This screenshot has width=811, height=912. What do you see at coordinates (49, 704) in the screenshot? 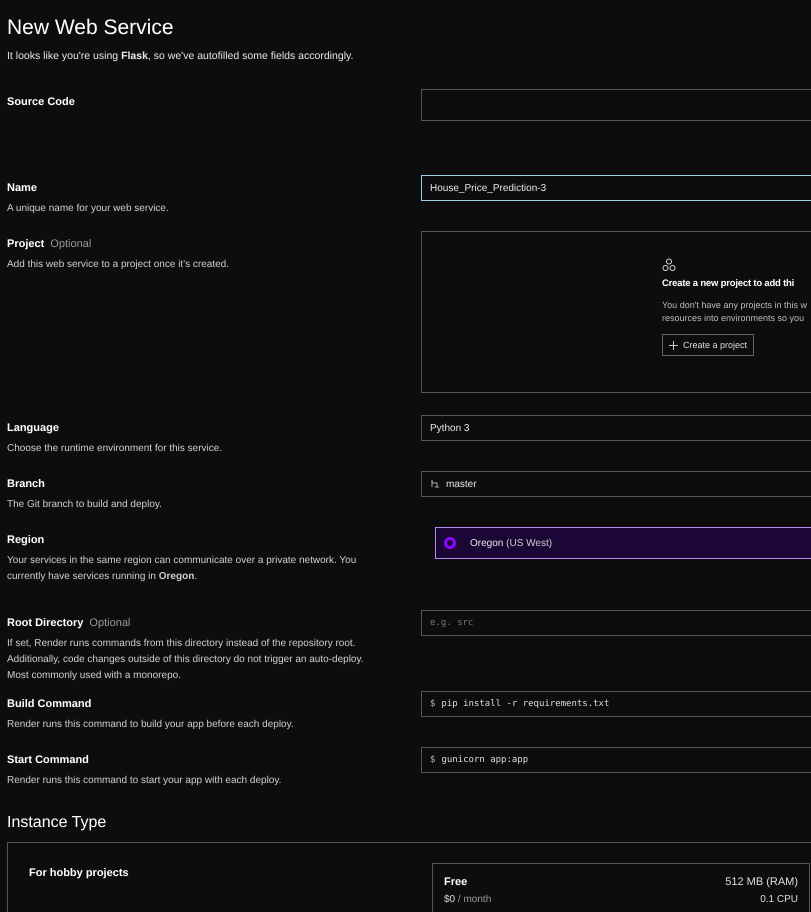
I see `field-label: Build Command` at bounding box center [49, 704].